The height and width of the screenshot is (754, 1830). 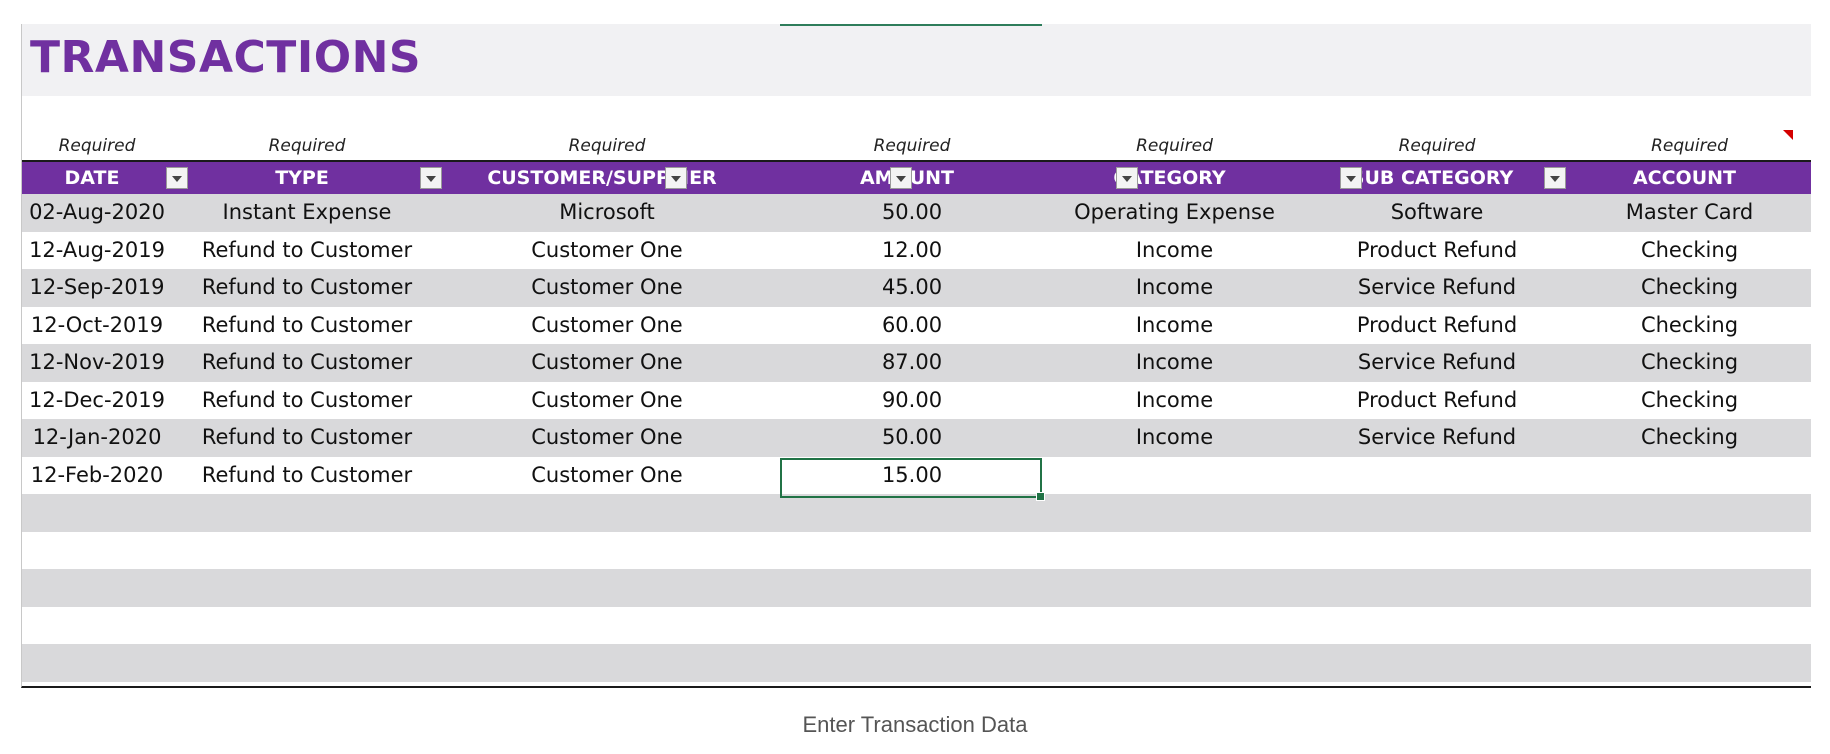 I want to click on cell-party: Microsoft, so click(x=607, y=213).